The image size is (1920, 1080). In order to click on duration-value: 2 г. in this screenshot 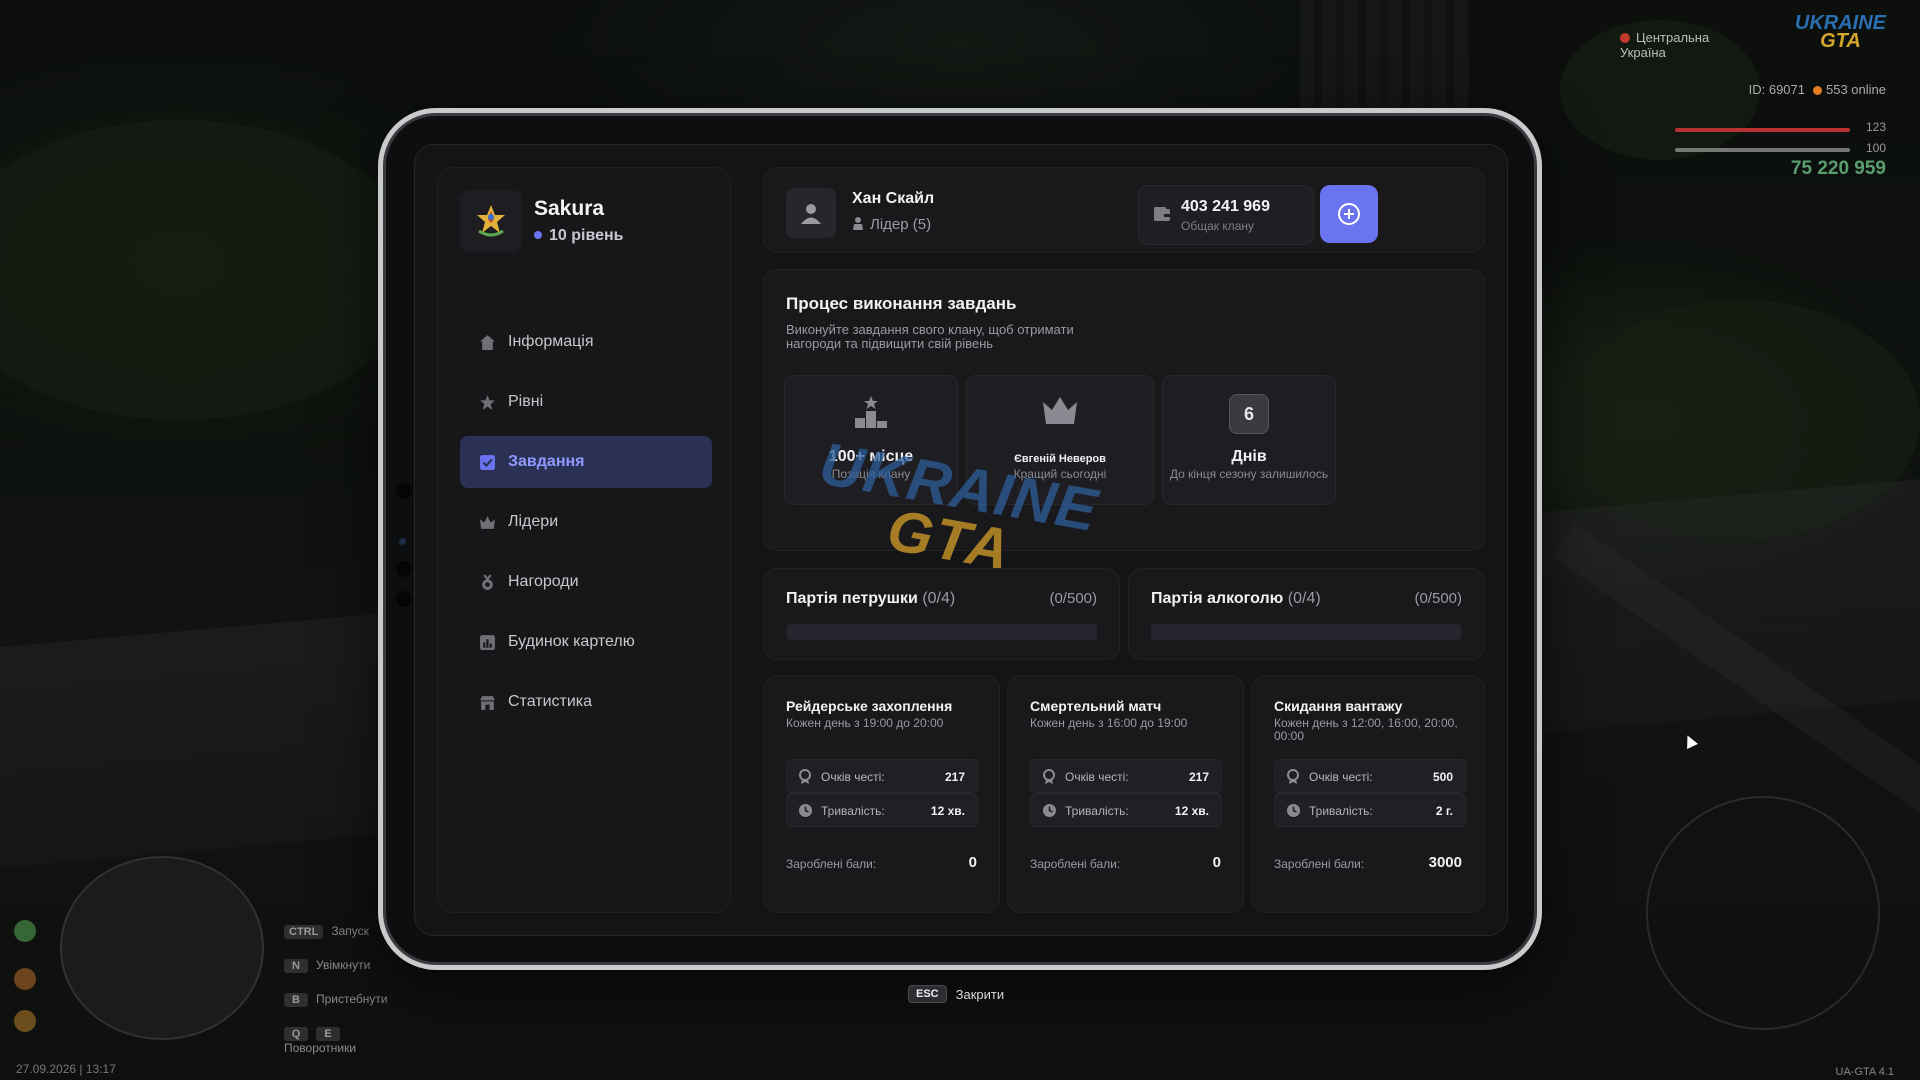, I will do `click(1444, 811)`.